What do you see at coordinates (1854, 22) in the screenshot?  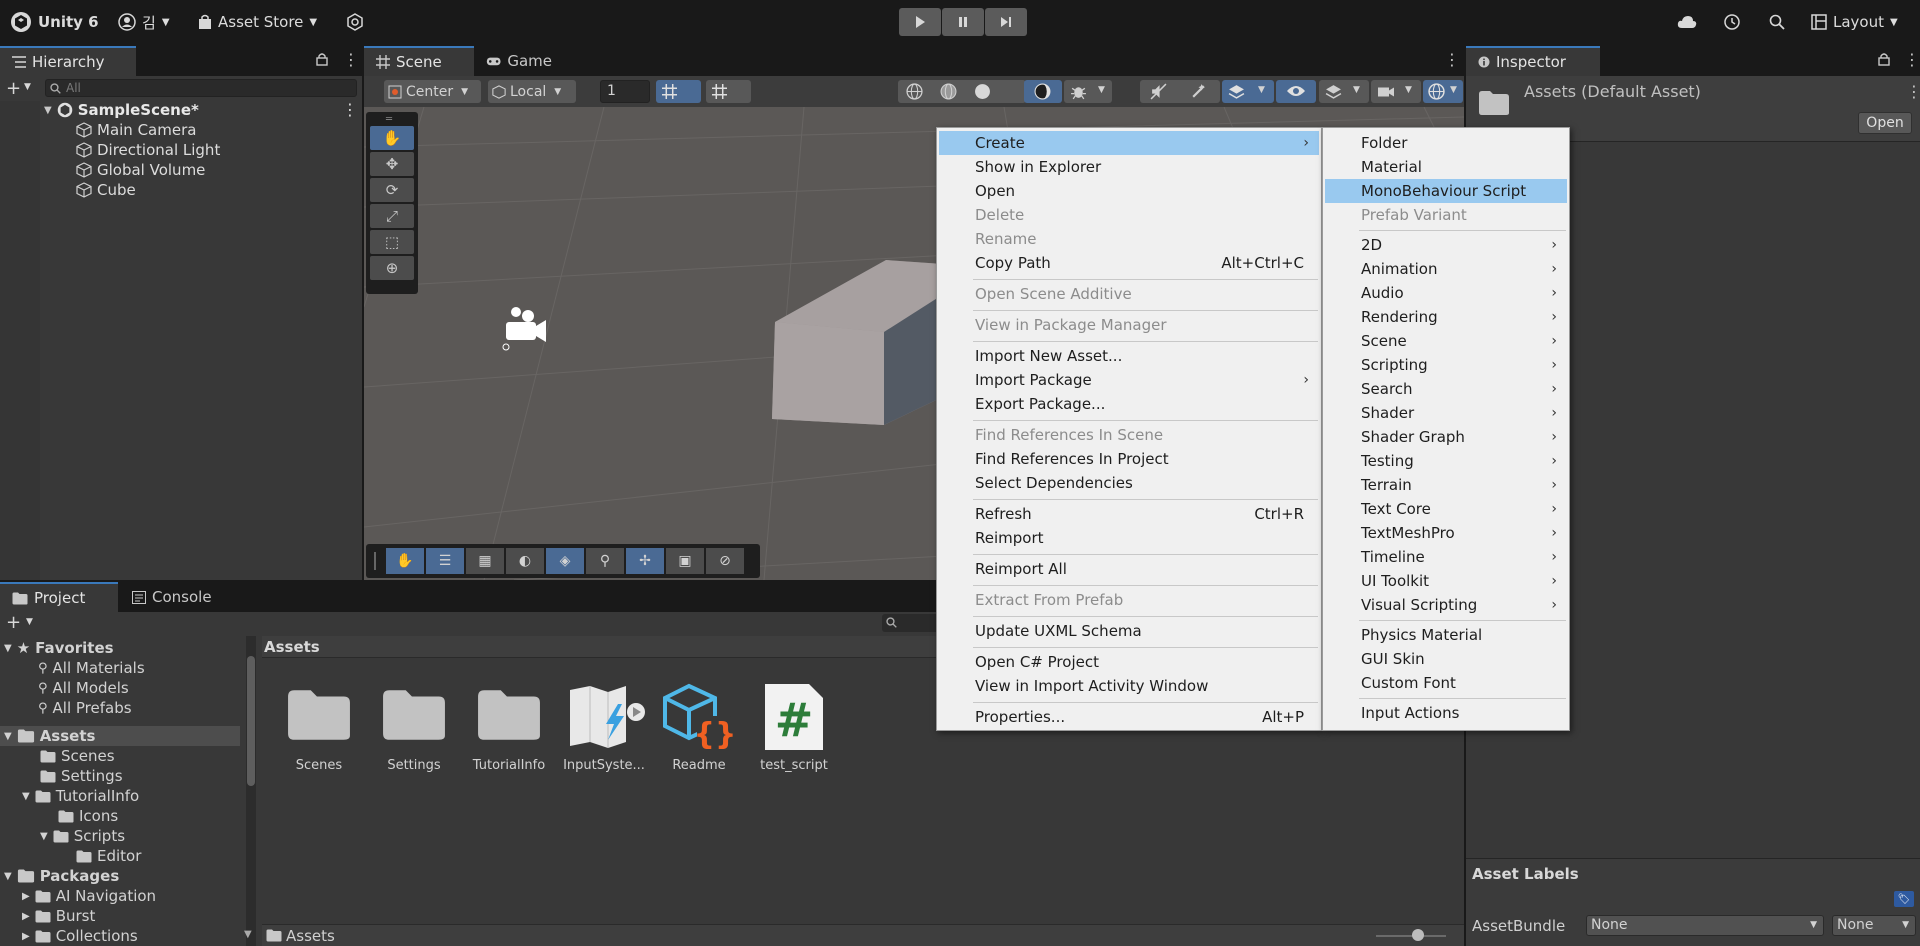 I see `layout-dropdown: Layout ▼` at bounding box center [1854, 22].